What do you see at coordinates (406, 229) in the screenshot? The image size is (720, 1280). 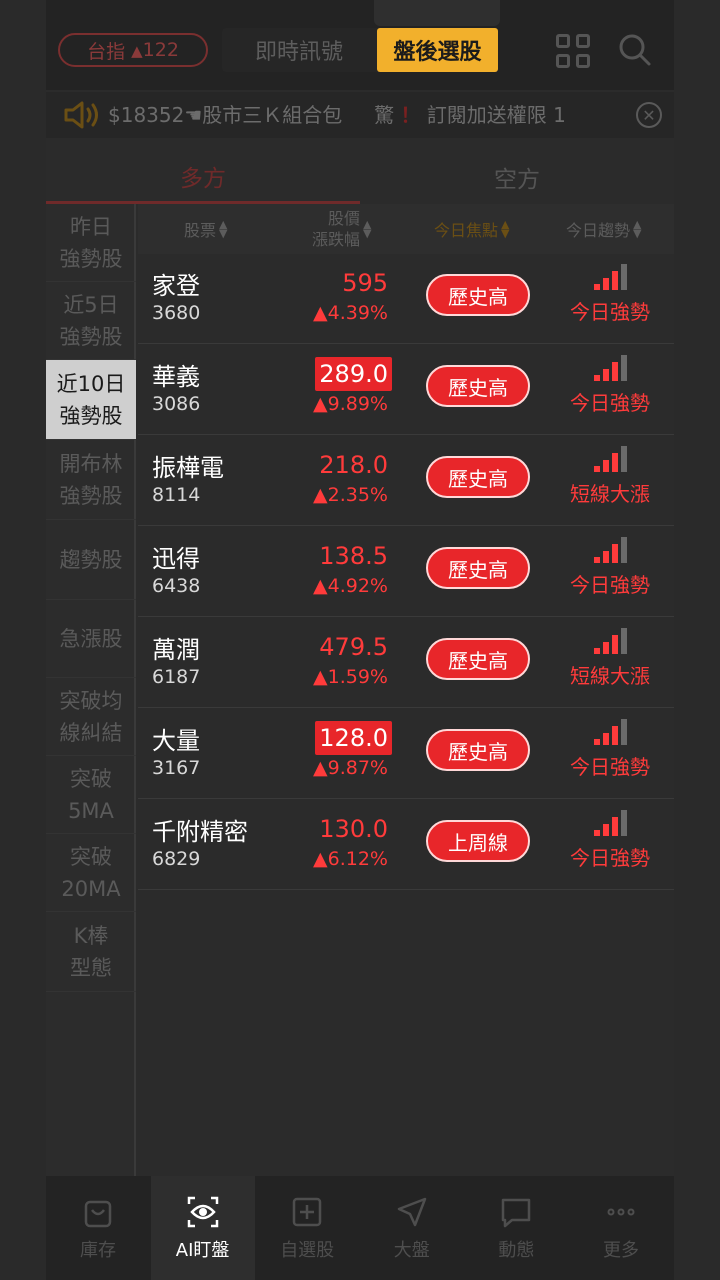 I see `table-header: 股票 ▲ ▼ 股價 漲跌幅 ▲ ▼ 今日焦點 ▲ ▼ 今日趨勢 ▲ ▼` at bounding box center [406, 229].